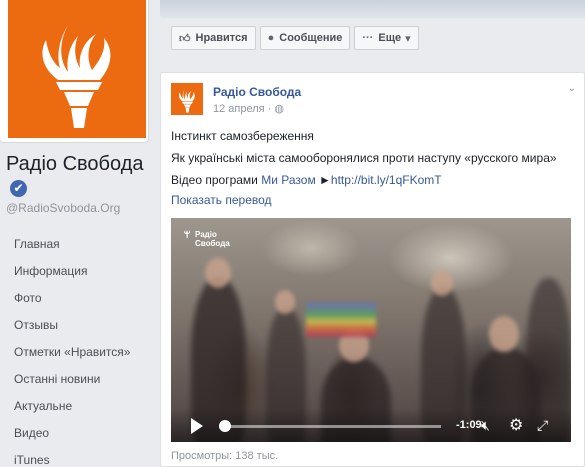 The width and height of the screenshot is (585, 467). I want to click on page-username: @RadioSvoboda.Org, so click(63, 208).